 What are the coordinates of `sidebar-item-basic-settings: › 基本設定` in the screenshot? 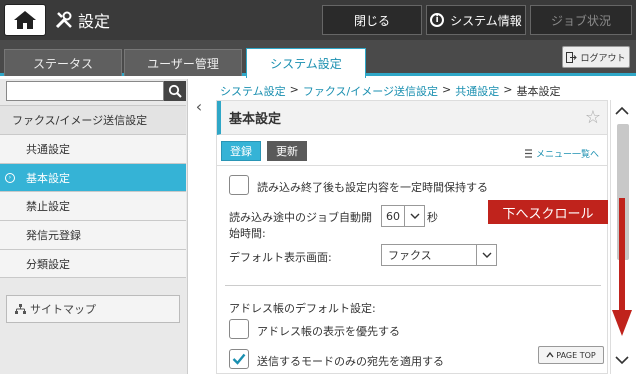 It's located at (93, 178).